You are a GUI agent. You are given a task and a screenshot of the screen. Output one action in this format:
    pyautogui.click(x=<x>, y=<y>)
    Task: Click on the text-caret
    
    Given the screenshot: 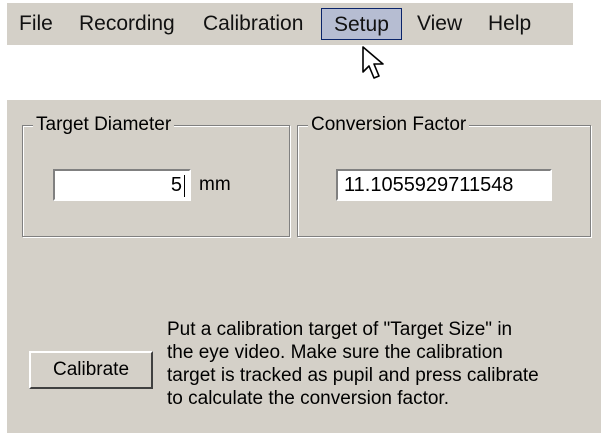 What is the action you would take?
    pyautogui.click(x=184, y=185)
    